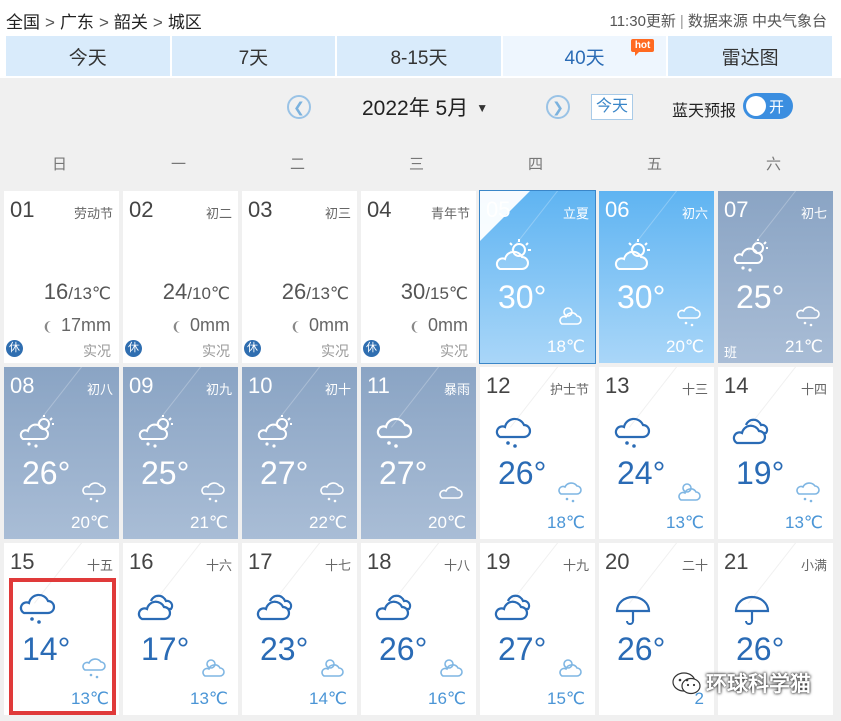 The height and width of the screenshot is (721, 841). I want to click on day-cell-01: 01 劳动节 16/13℃ ❨ 17mm 实况 休, so click(61, 277).